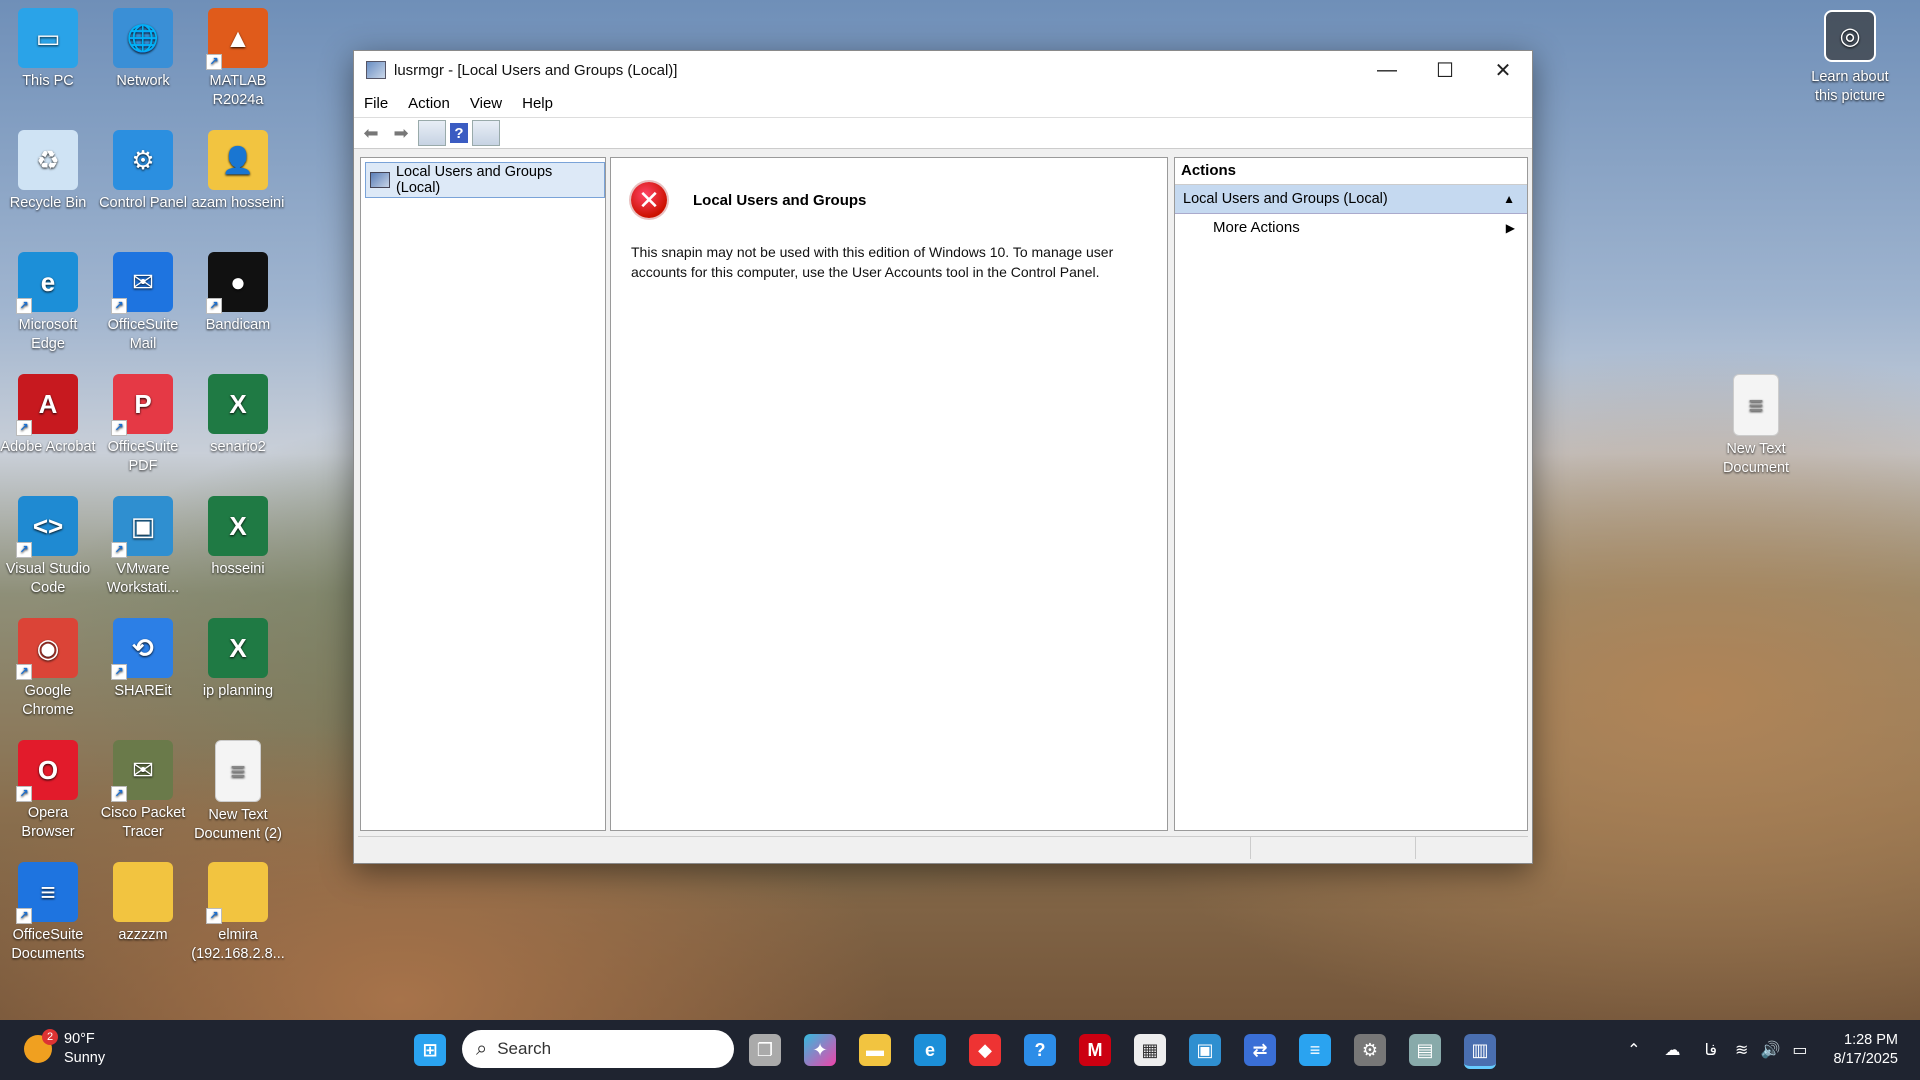 This screenshot has height=1080, width=1920. Describe the element at coordinates (486, 103) in the screenshot. I see `menu-view: View` at that location.